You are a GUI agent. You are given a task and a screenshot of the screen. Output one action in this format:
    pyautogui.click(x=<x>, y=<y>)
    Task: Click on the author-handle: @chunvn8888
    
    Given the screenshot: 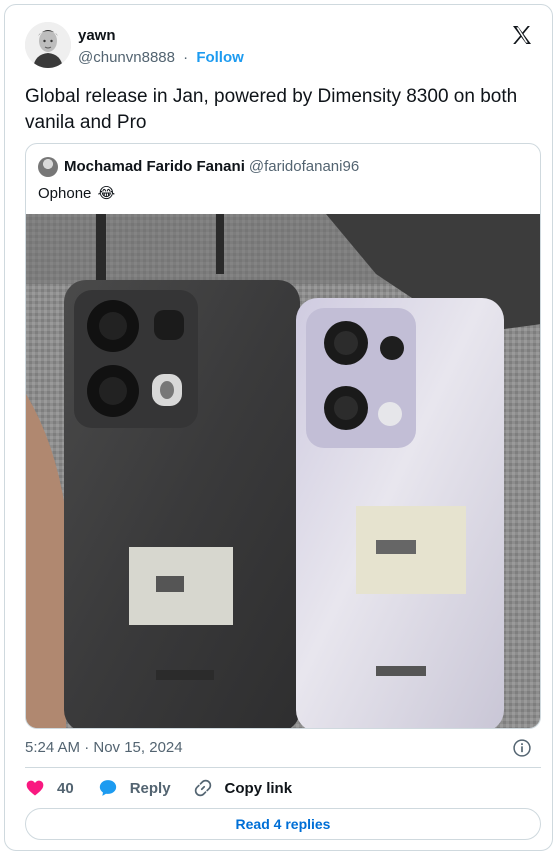 What is the action you would take?
    pyautogui.click(x=126, y=57)
    